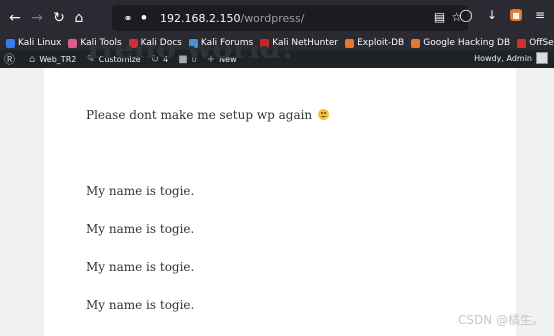  I want to click on exploit-db-icon, so click(350, 43).